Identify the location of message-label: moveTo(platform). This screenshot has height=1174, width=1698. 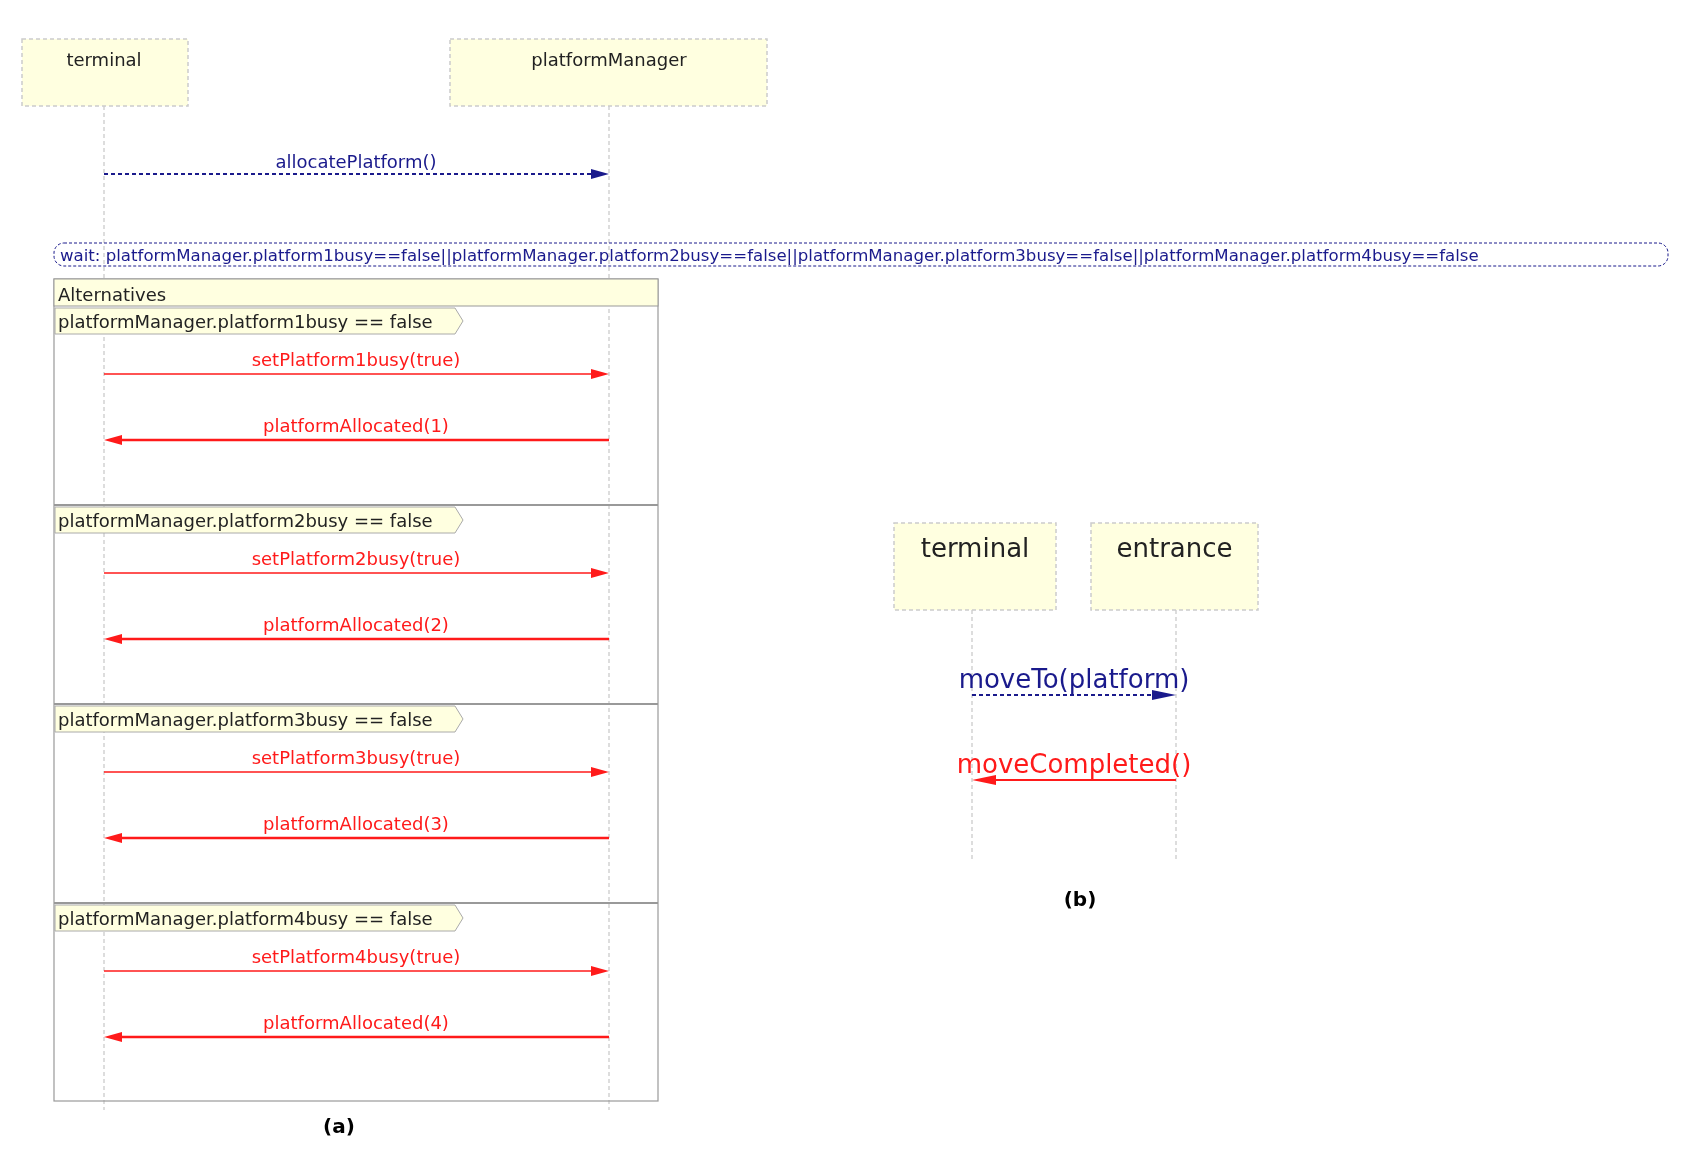
(1074, 679).